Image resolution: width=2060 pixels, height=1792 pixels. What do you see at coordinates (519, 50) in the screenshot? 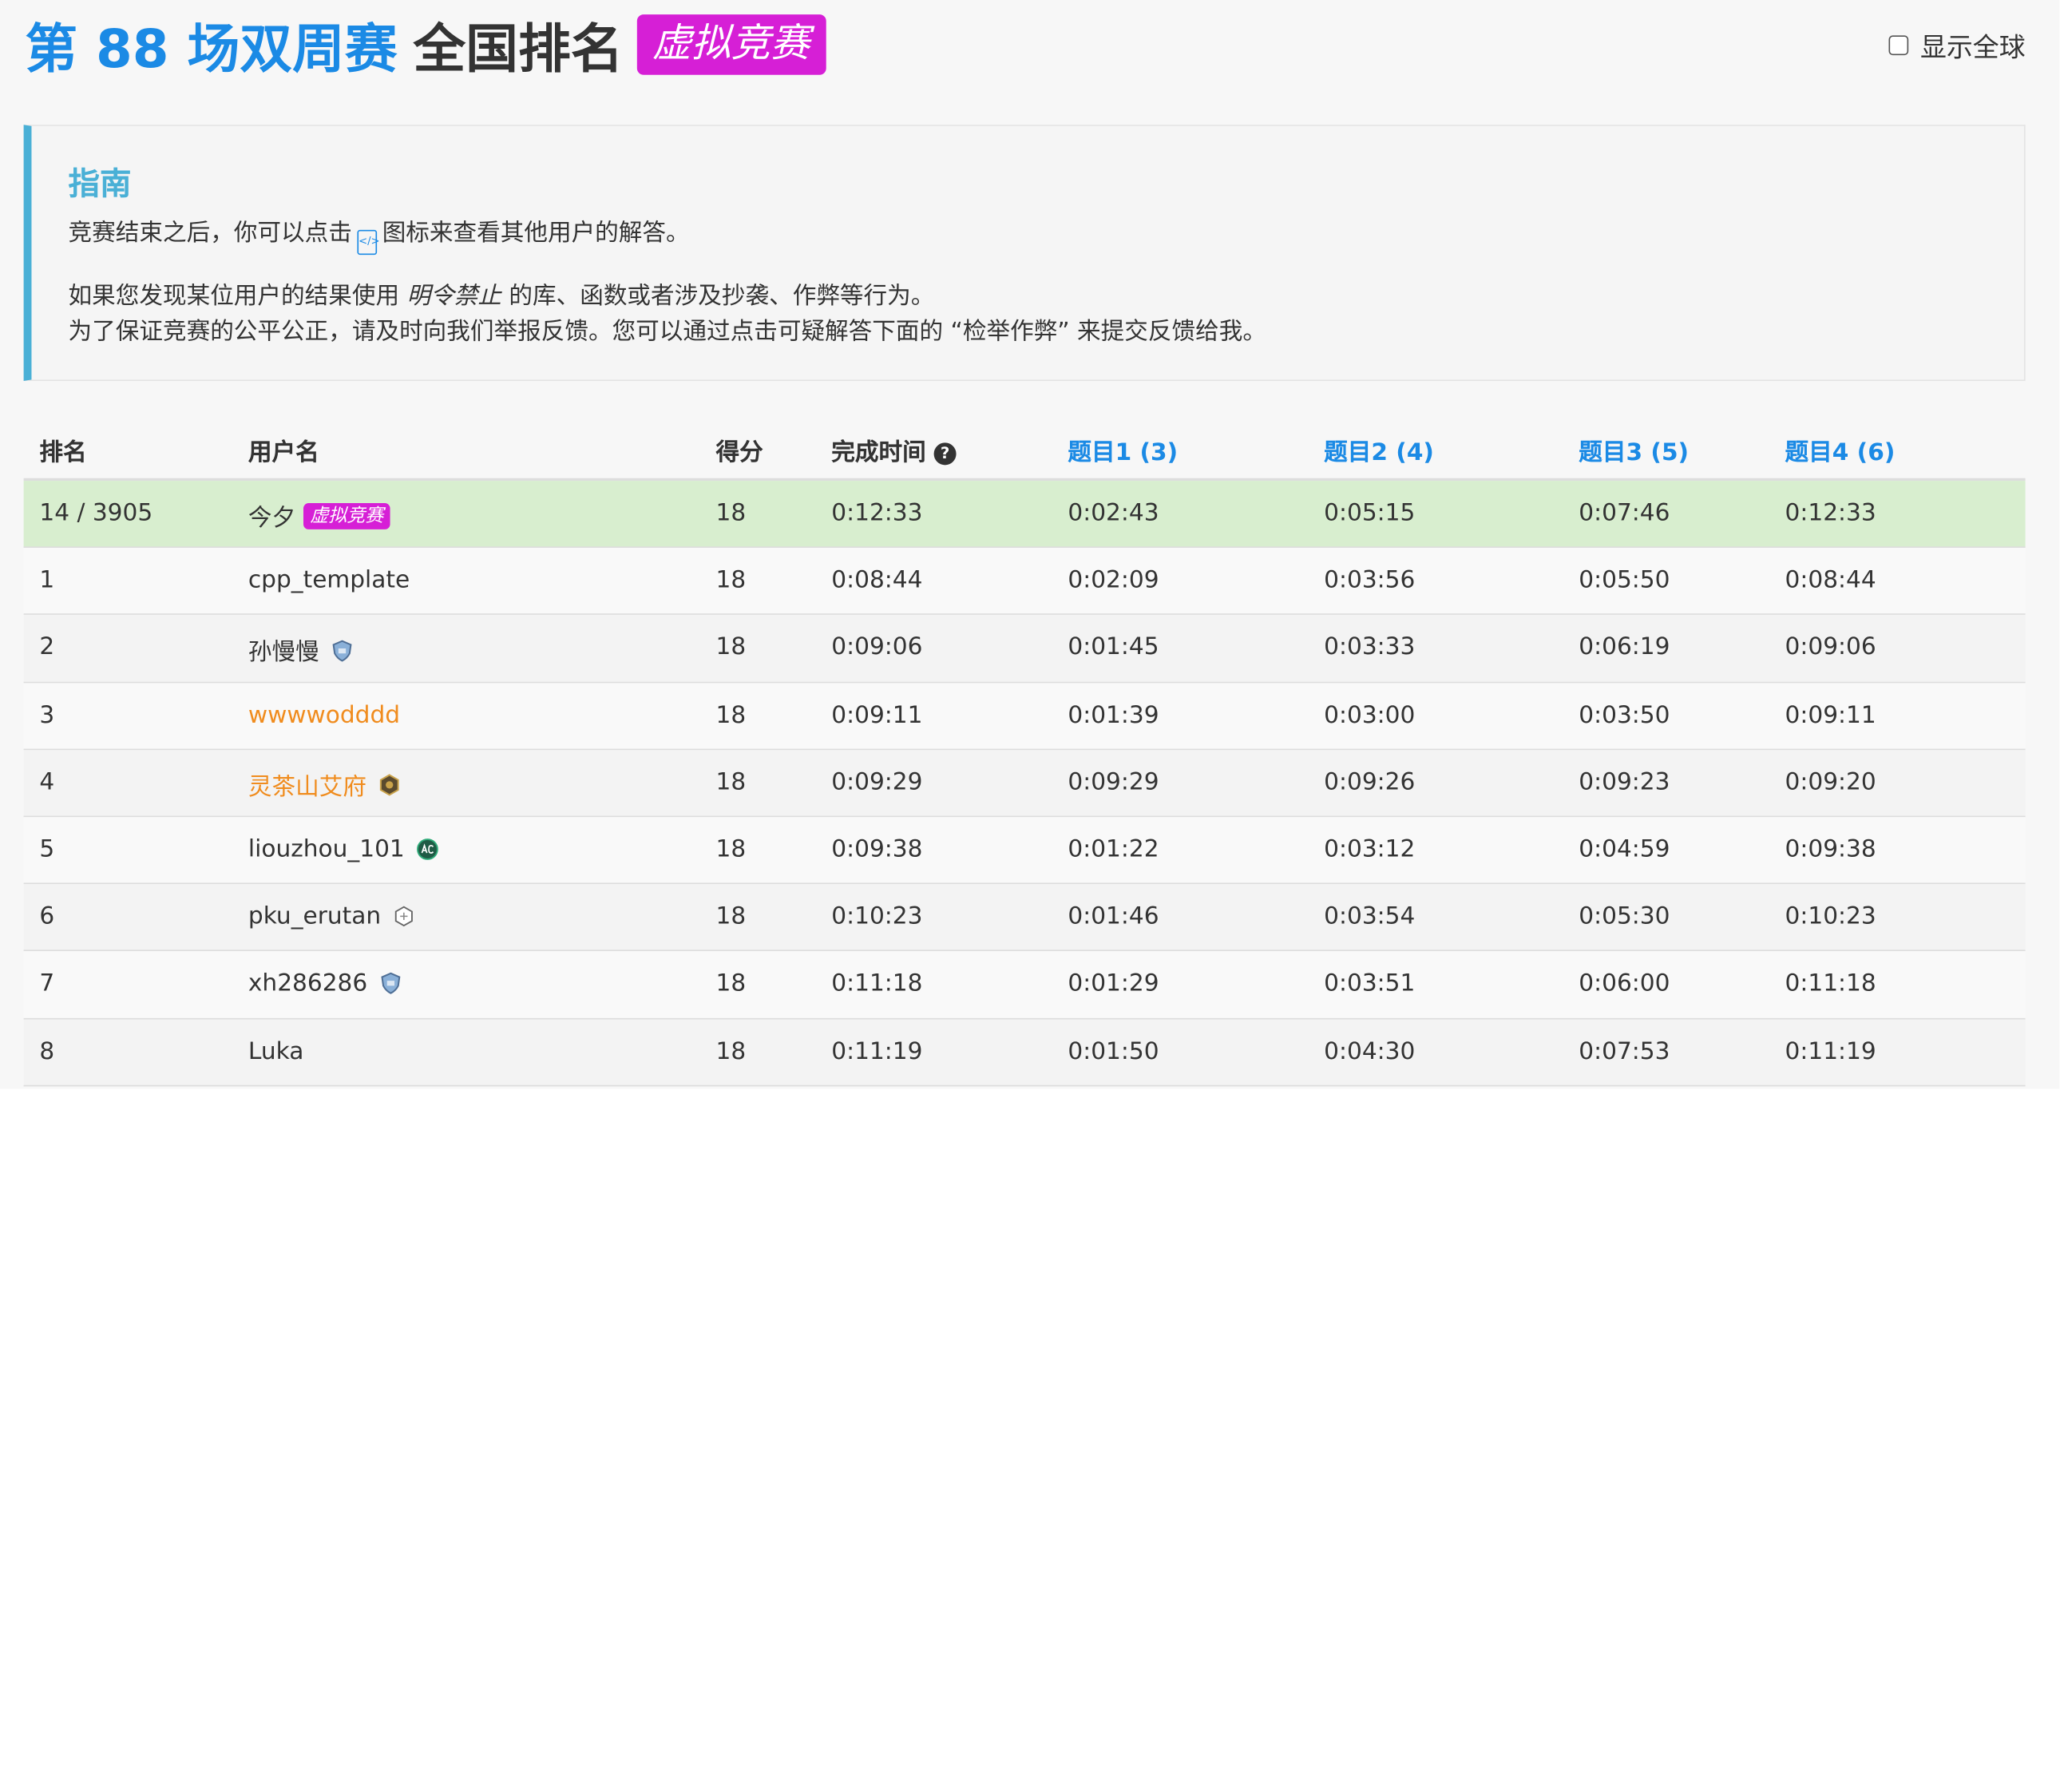
I see `rank-title: 全国排名` at bounding box center [519, 50].